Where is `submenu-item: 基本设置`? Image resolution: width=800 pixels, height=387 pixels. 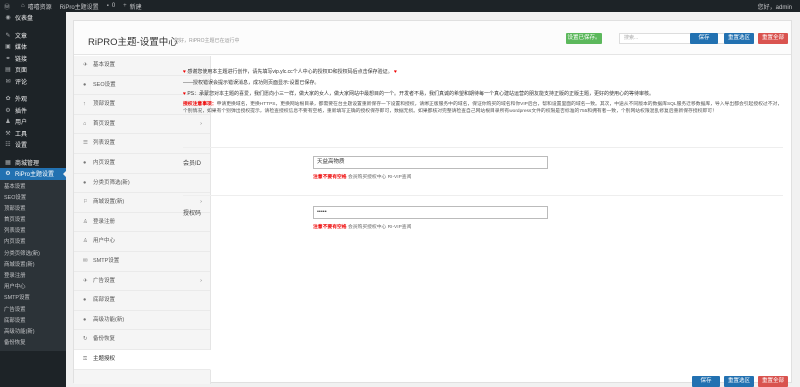
submenu-item: 基本设置 is located at coordinates (33, 187).